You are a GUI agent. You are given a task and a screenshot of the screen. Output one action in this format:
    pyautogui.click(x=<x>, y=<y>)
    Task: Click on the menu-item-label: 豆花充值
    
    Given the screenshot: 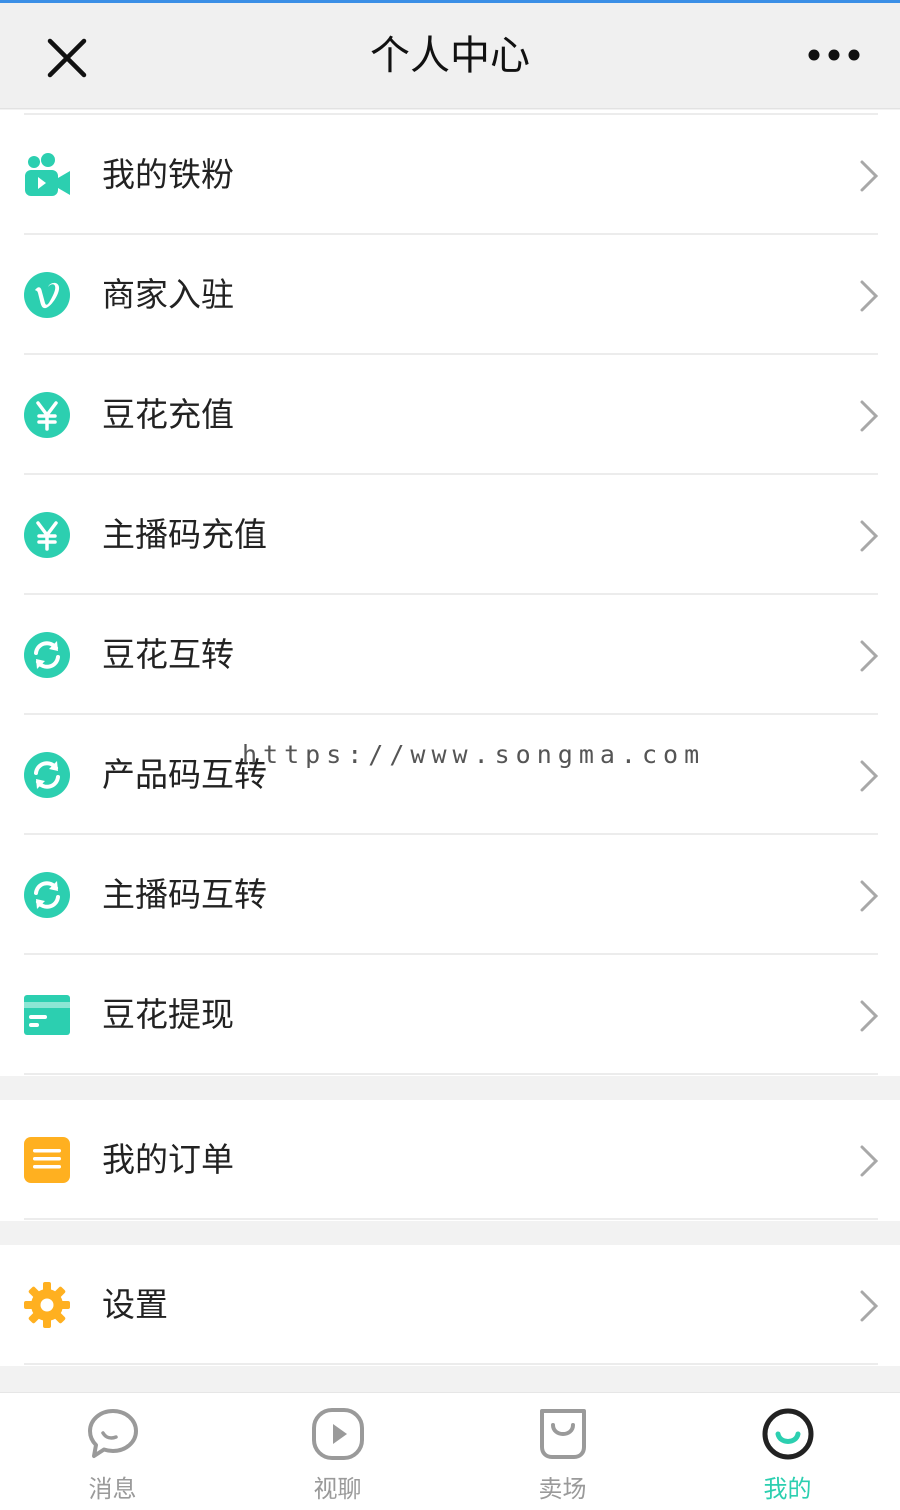 What is the action you would take?
    pyautogui.click(x=168, y=414)
    